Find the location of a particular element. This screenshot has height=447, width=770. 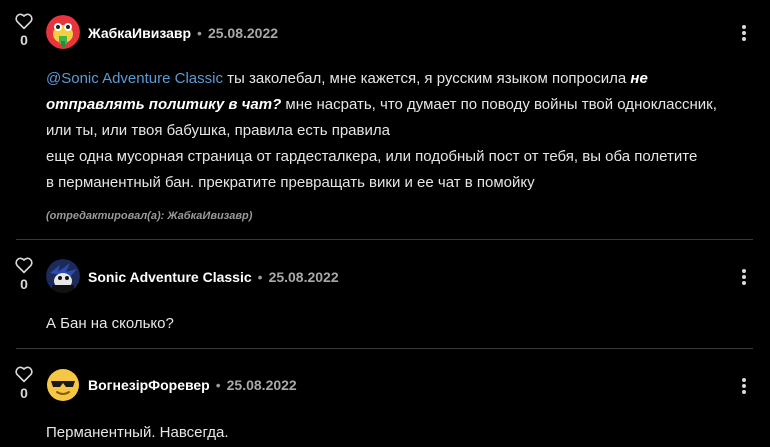

comment-body: Перманентный. Навсегда. is located at coordinates (137, 432).